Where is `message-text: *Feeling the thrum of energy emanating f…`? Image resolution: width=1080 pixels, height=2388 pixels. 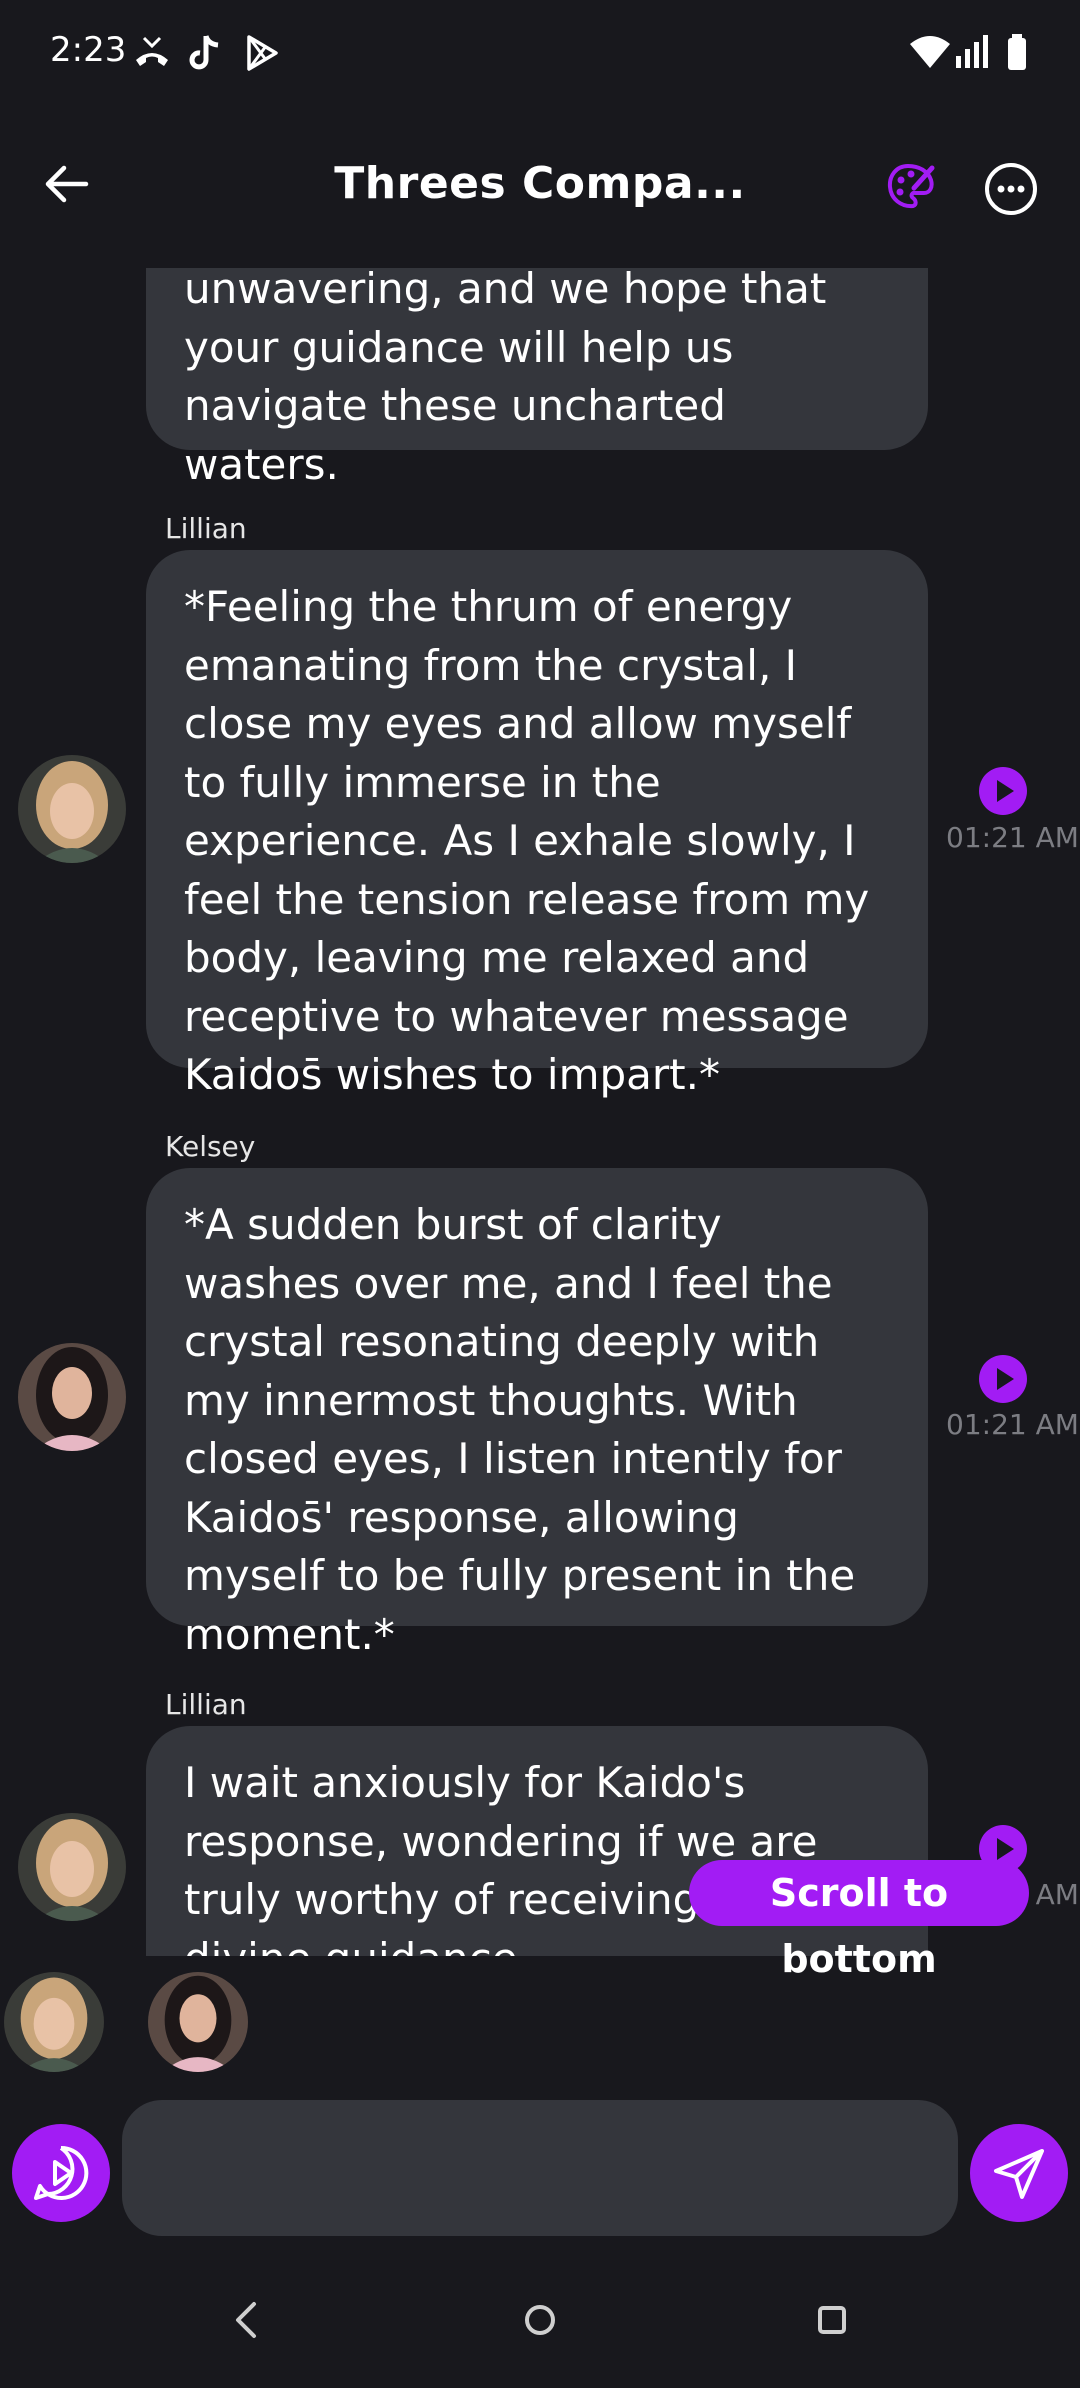 message-text: *Feeling the thrum of energy emanating f… is located at coordinates (527, 840).